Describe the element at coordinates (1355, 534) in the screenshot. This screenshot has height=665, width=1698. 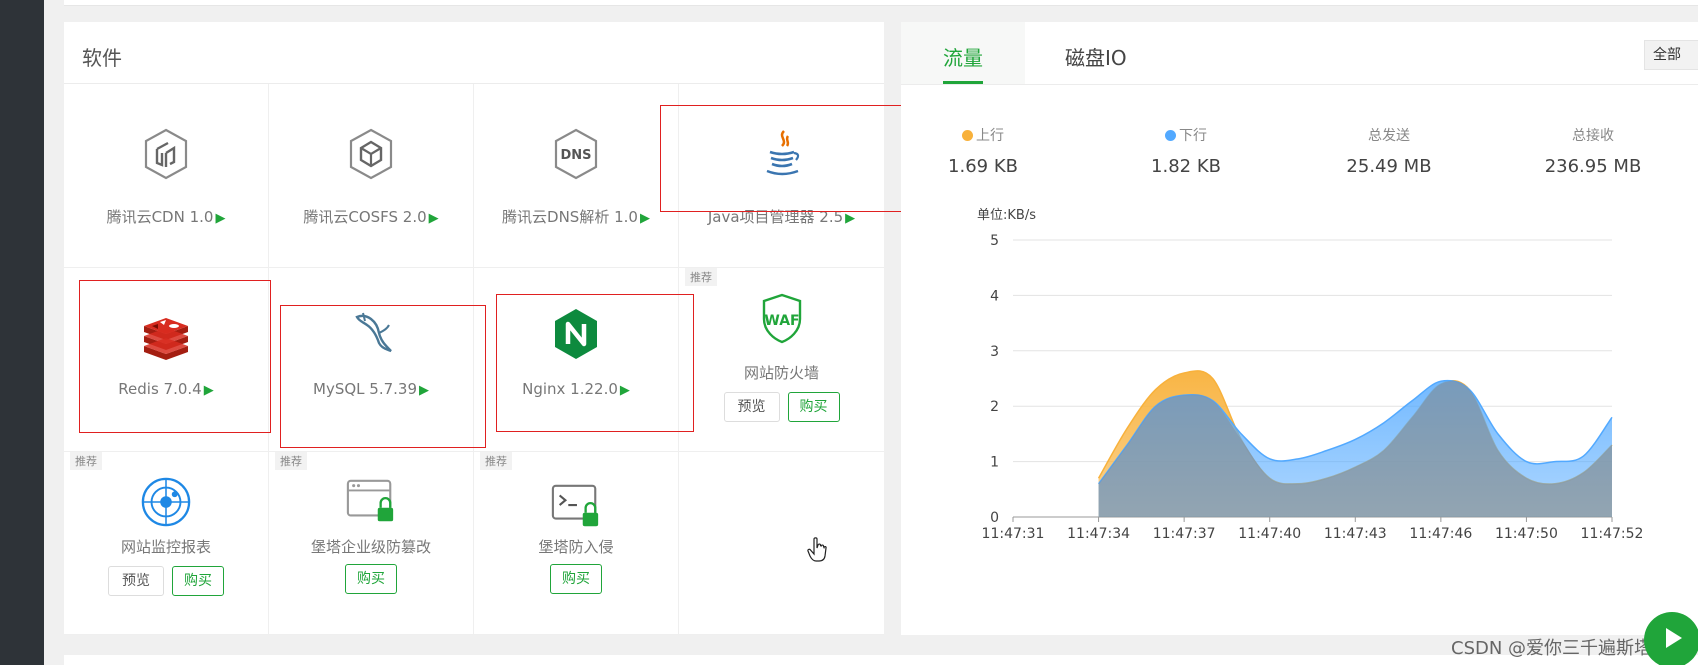
I see `x-tick-label: 11:47:43` at that location.